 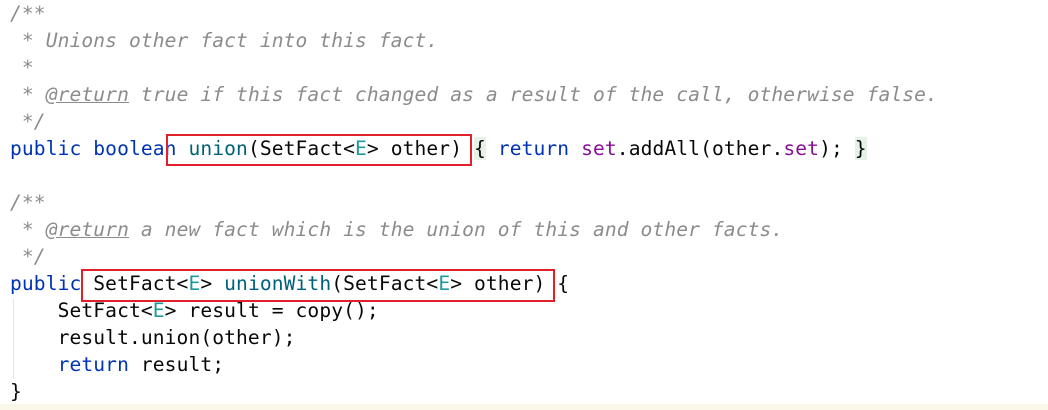 I want to click on code-token: result.union(other);, so click(x=153, y=337).